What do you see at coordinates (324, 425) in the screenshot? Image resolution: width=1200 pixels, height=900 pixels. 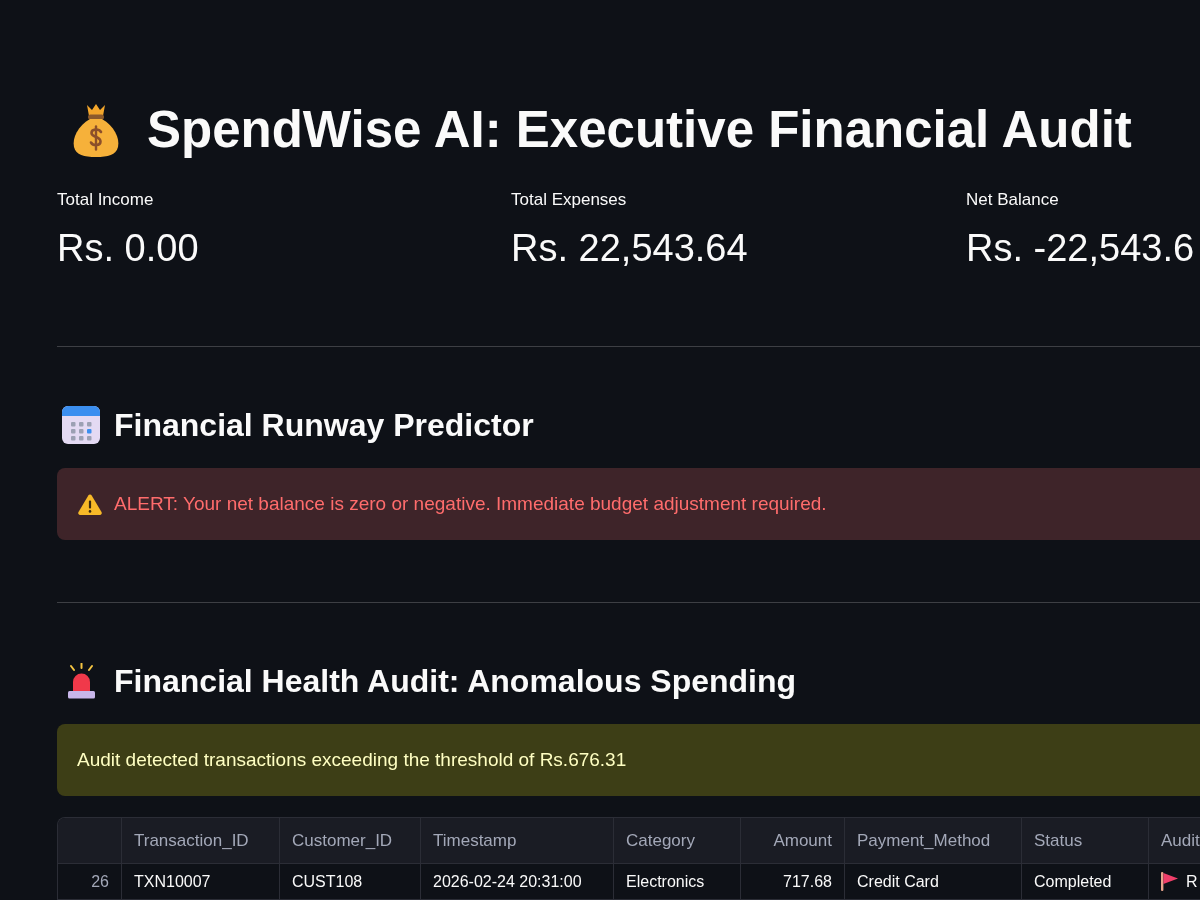 I see `section-heading: Financial Runway Predictor` at bounding box center [324, 425].